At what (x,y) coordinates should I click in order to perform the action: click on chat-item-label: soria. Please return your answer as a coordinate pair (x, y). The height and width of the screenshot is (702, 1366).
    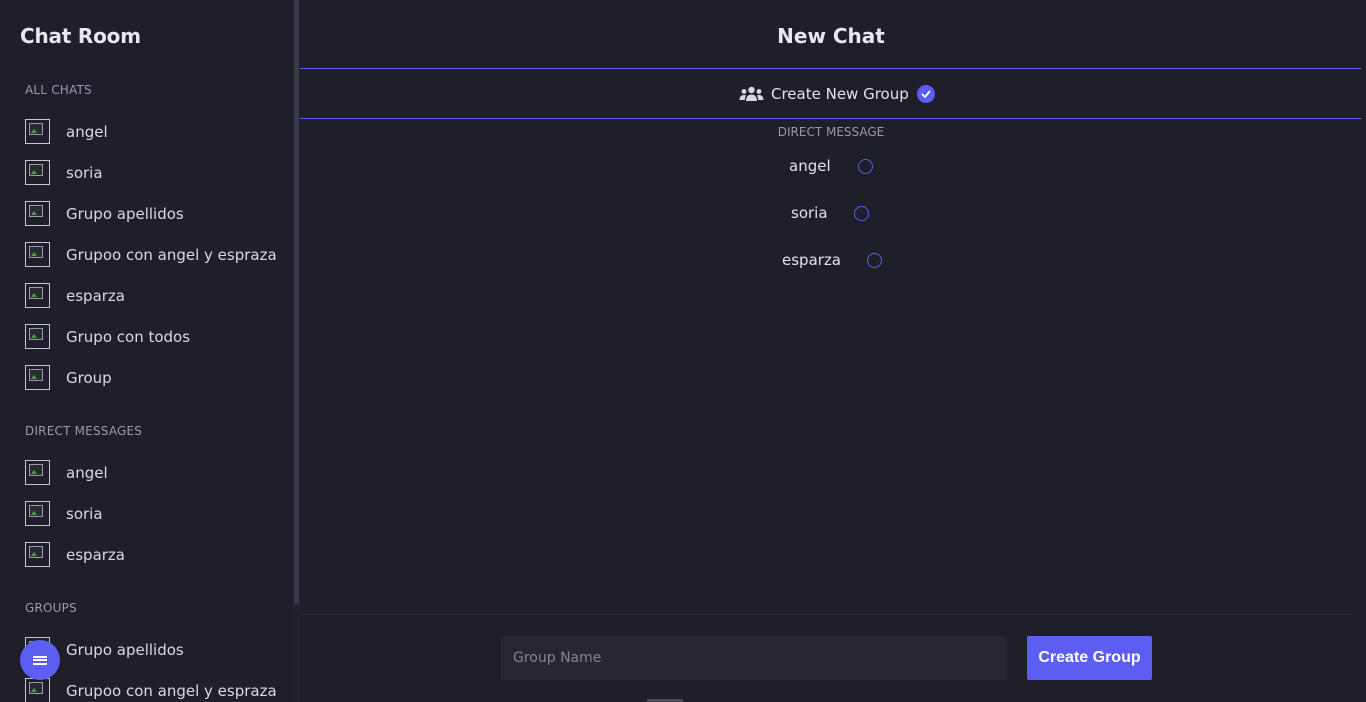
    Looking at the image, I should click on (84, 172).